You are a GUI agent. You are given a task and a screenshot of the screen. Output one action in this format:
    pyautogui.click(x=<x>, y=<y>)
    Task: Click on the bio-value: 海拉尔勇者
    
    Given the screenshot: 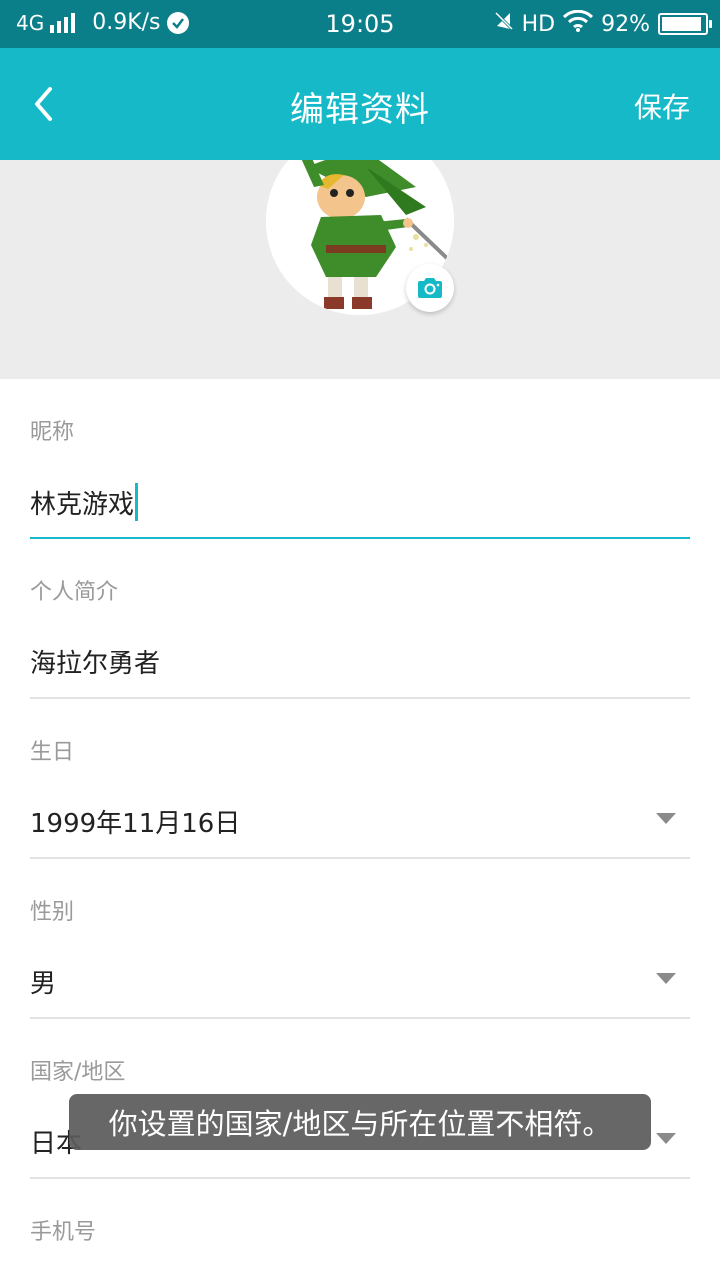 What is the action you would take?
    pyautogui.click(x=95, y=664)
    